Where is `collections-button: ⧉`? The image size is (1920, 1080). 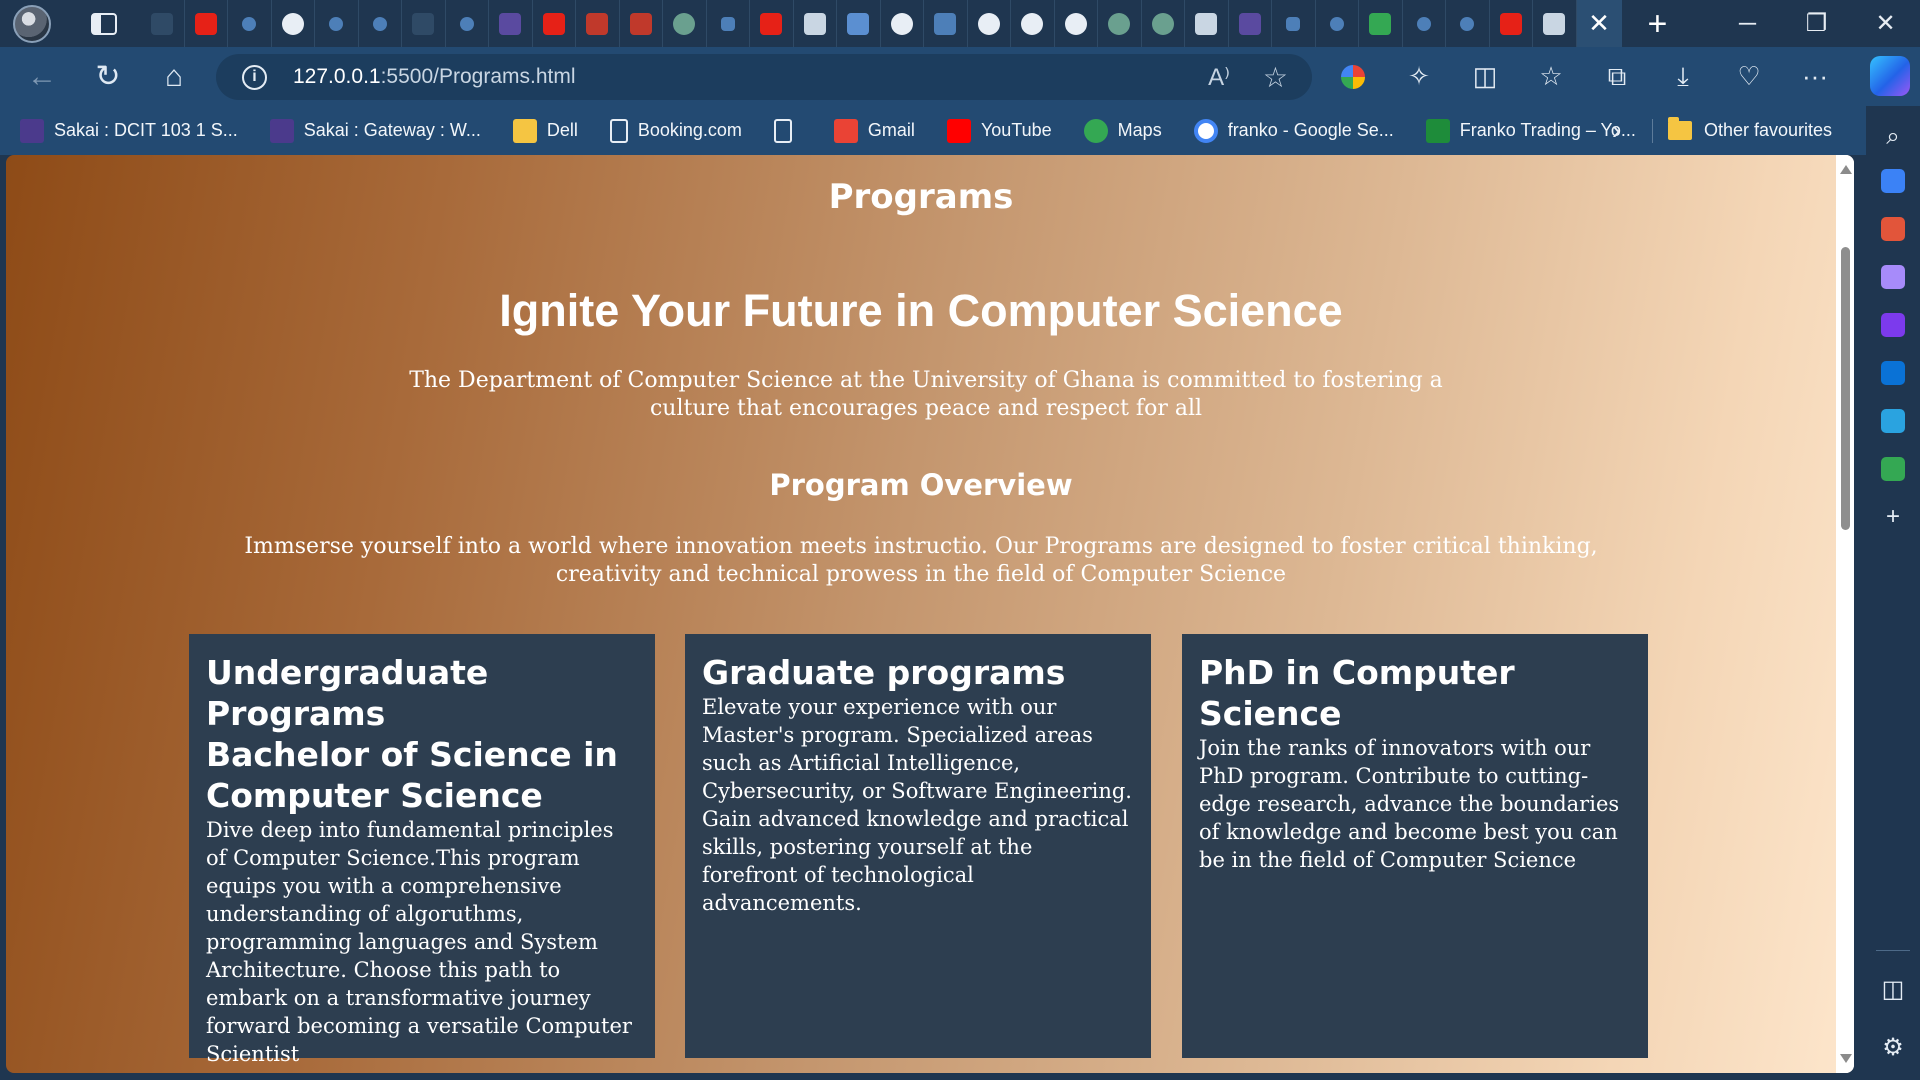
collections-button: ⧉ is located at coordinates (1617, 77).